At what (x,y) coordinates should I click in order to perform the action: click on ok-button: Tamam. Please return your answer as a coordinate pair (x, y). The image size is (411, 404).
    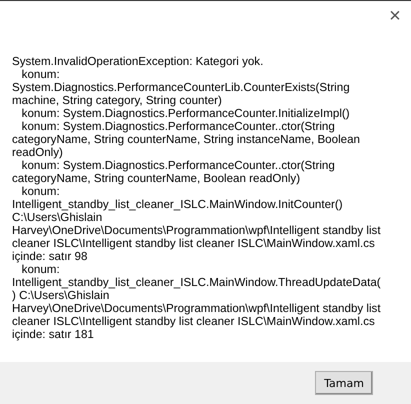
    Looking at the image, I should click on (344, 383).